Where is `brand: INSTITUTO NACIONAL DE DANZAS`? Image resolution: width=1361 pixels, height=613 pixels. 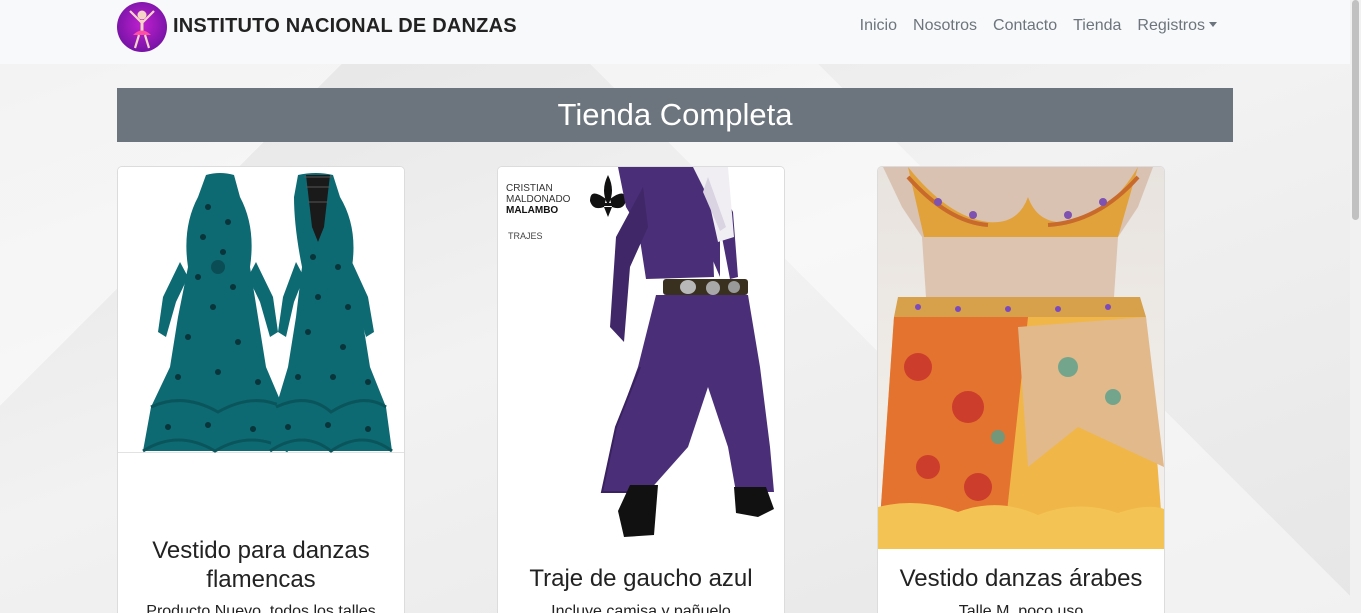 brand: INSTITUTO NACIONAL DE DANZAS is located at coordinates (317, 26).